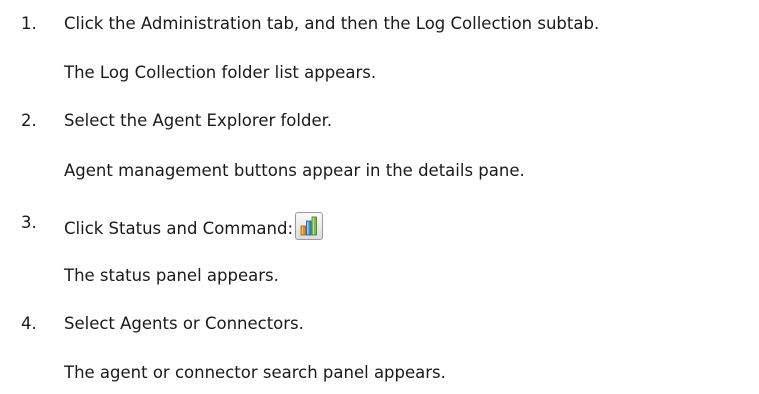 This screenshot has height=394, width=759. Describe the element at coordinates (198, 120) in the screenshot. I see `step-2-action: Select the Agent Explorer folder.` at that location.